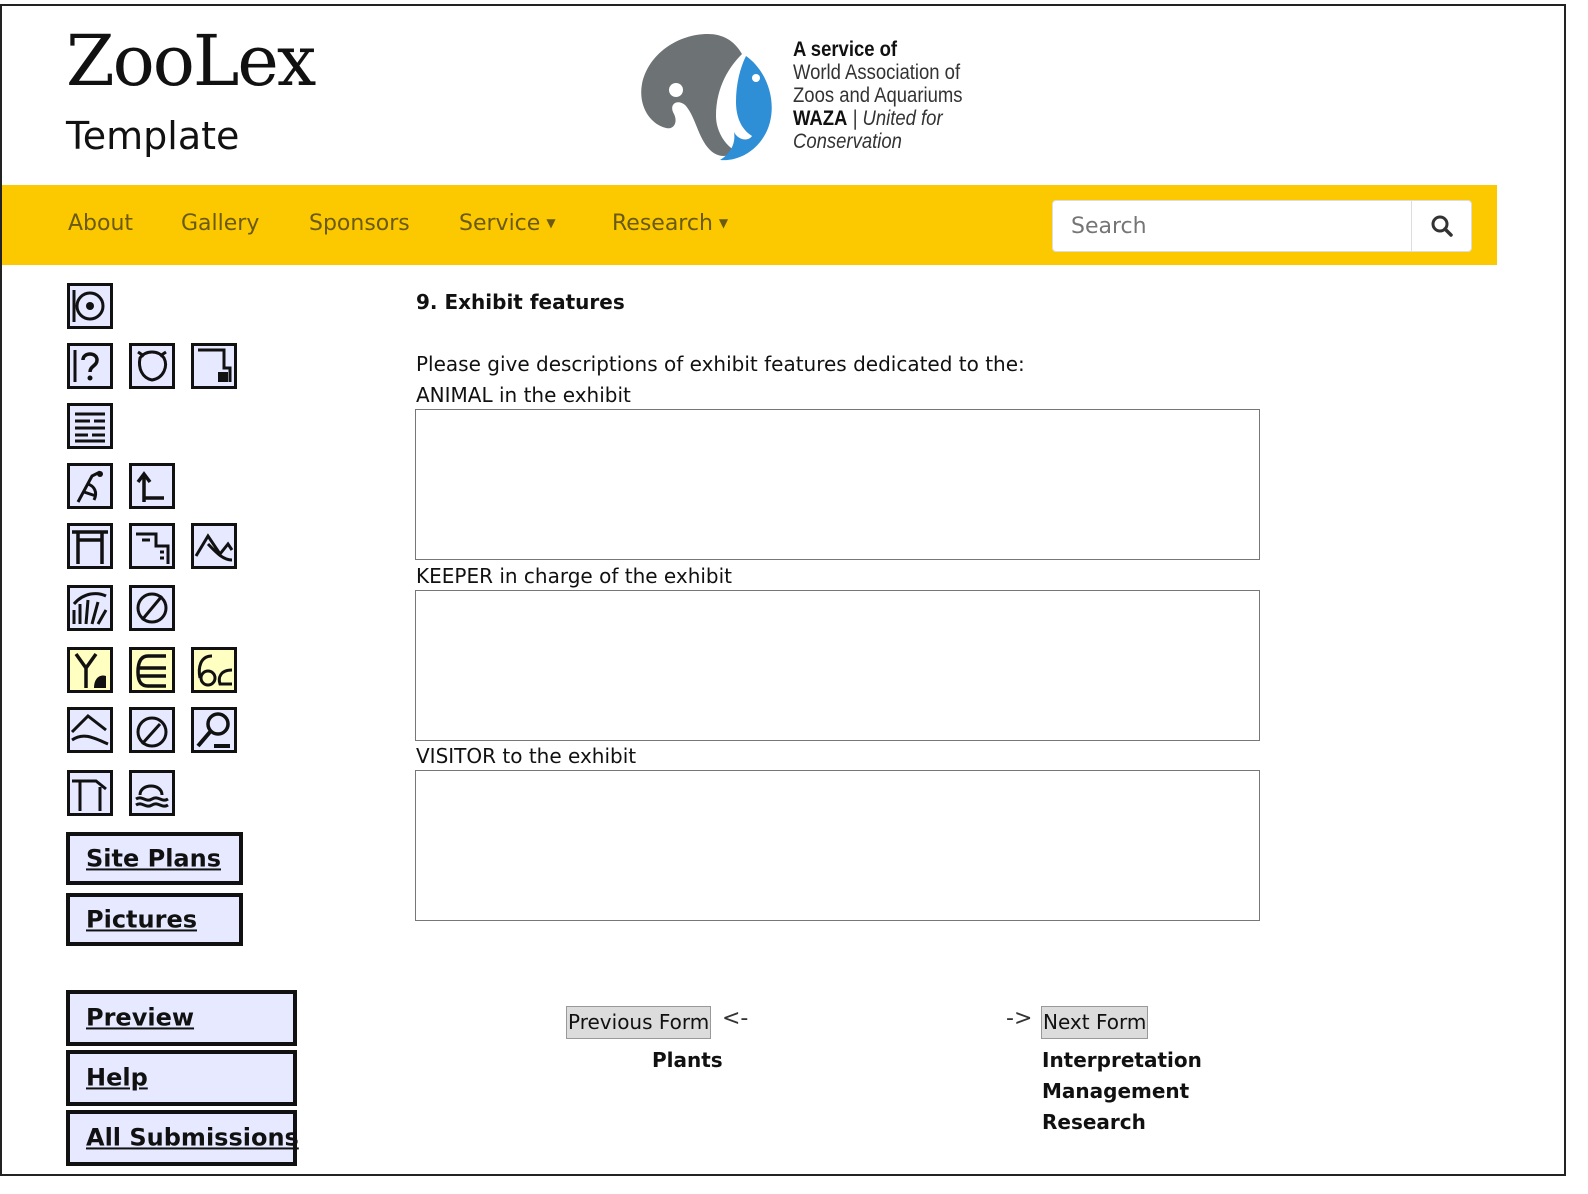 Image resolution: width=1588 pixels, height=1194 pixels. Describe the element at coordinates (523, 395) in the screenshot. I see `animal-field-label: ANIMAL in the exhibit` at that location.